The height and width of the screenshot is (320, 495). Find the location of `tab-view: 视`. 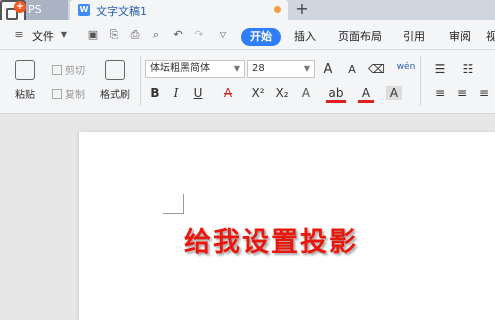

tab-view: 视 is located at coordinates (490, 36).